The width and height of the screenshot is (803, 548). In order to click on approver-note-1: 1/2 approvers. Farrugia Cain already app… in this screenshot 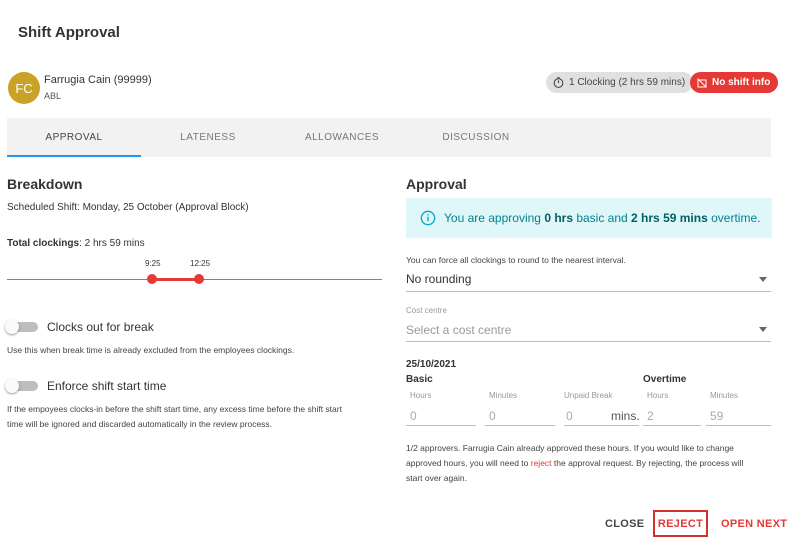, I will do `click(570, 448)`.